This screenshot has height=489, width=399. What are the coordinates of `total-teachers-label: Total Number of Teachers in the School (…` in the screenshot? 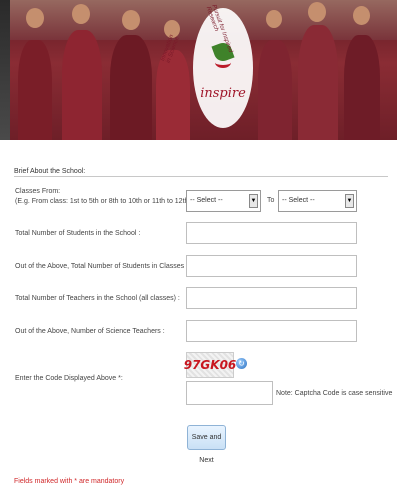 It's located at (97, 298).